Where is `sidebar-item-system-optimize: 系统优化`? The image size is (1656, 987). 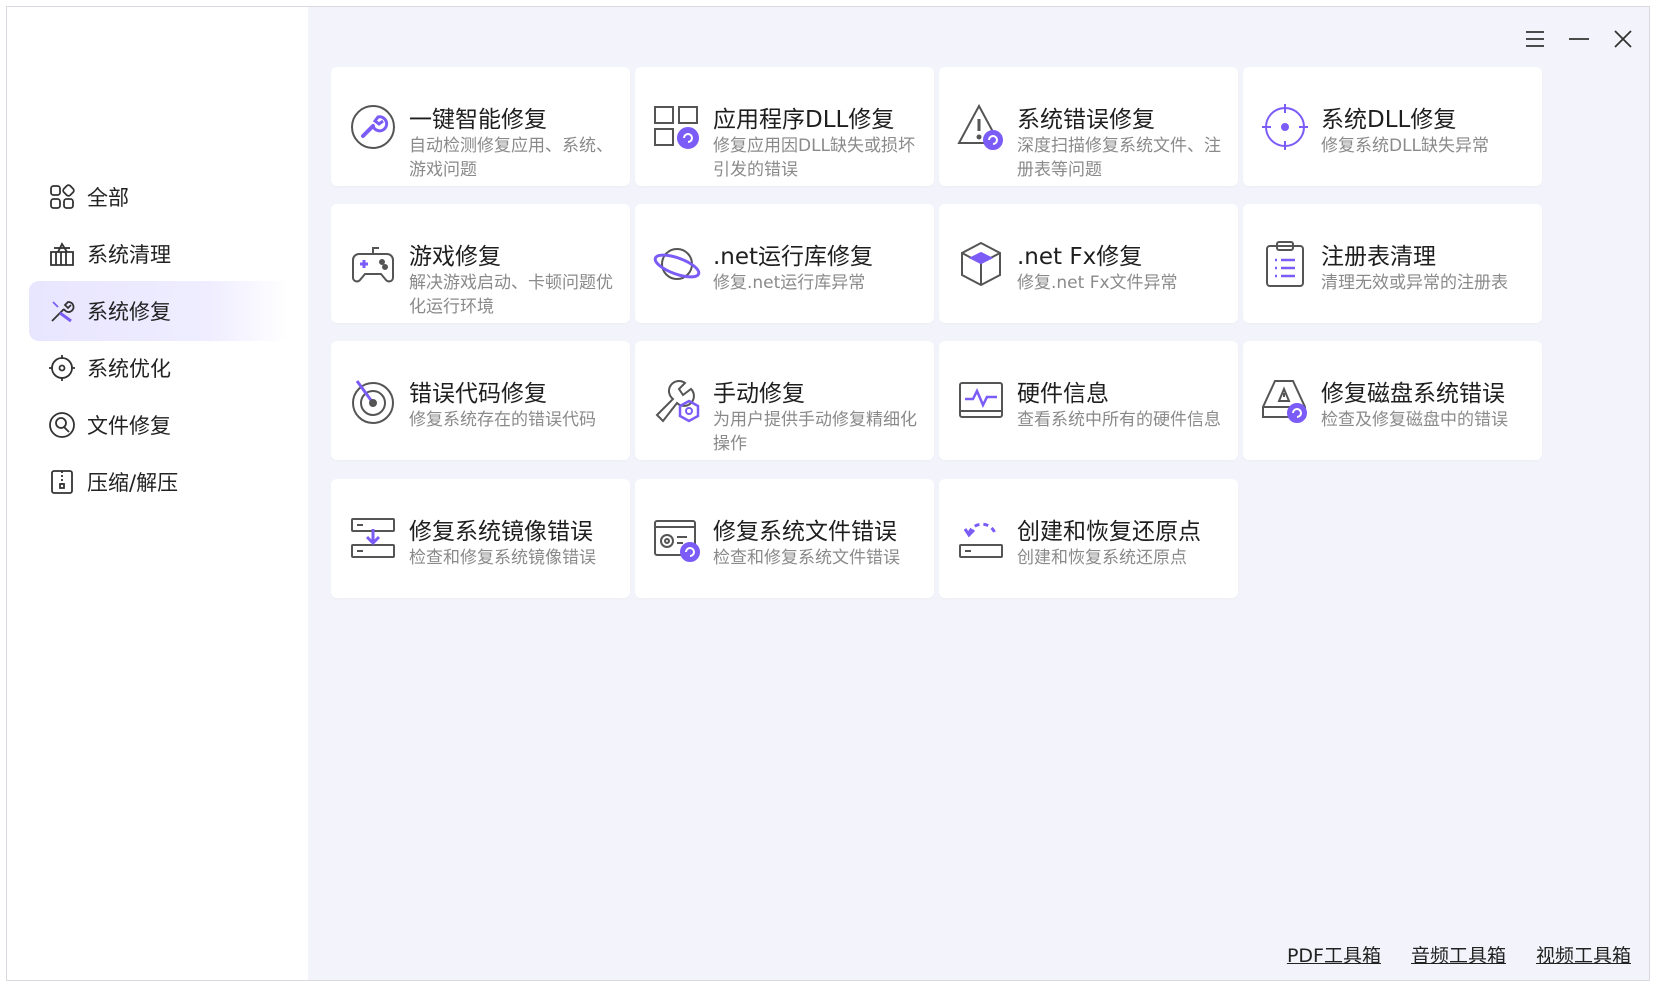 sidebar-item-system-optimize: 系统优化 is located at coordinates (158, 368).